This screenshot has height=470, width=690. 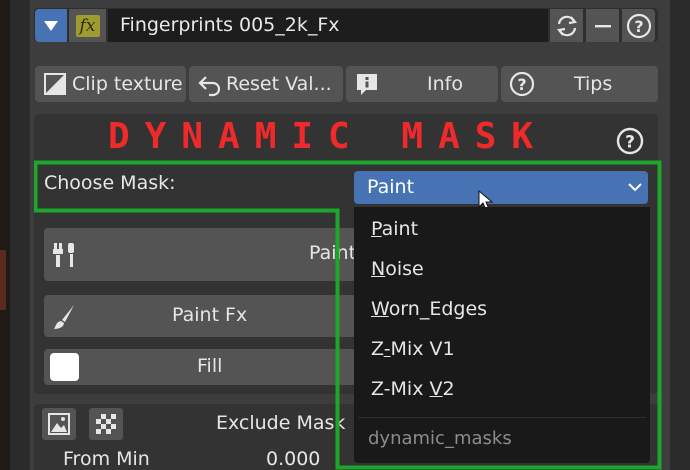 I want to click on reset-icon, so click(x=209, y=86).